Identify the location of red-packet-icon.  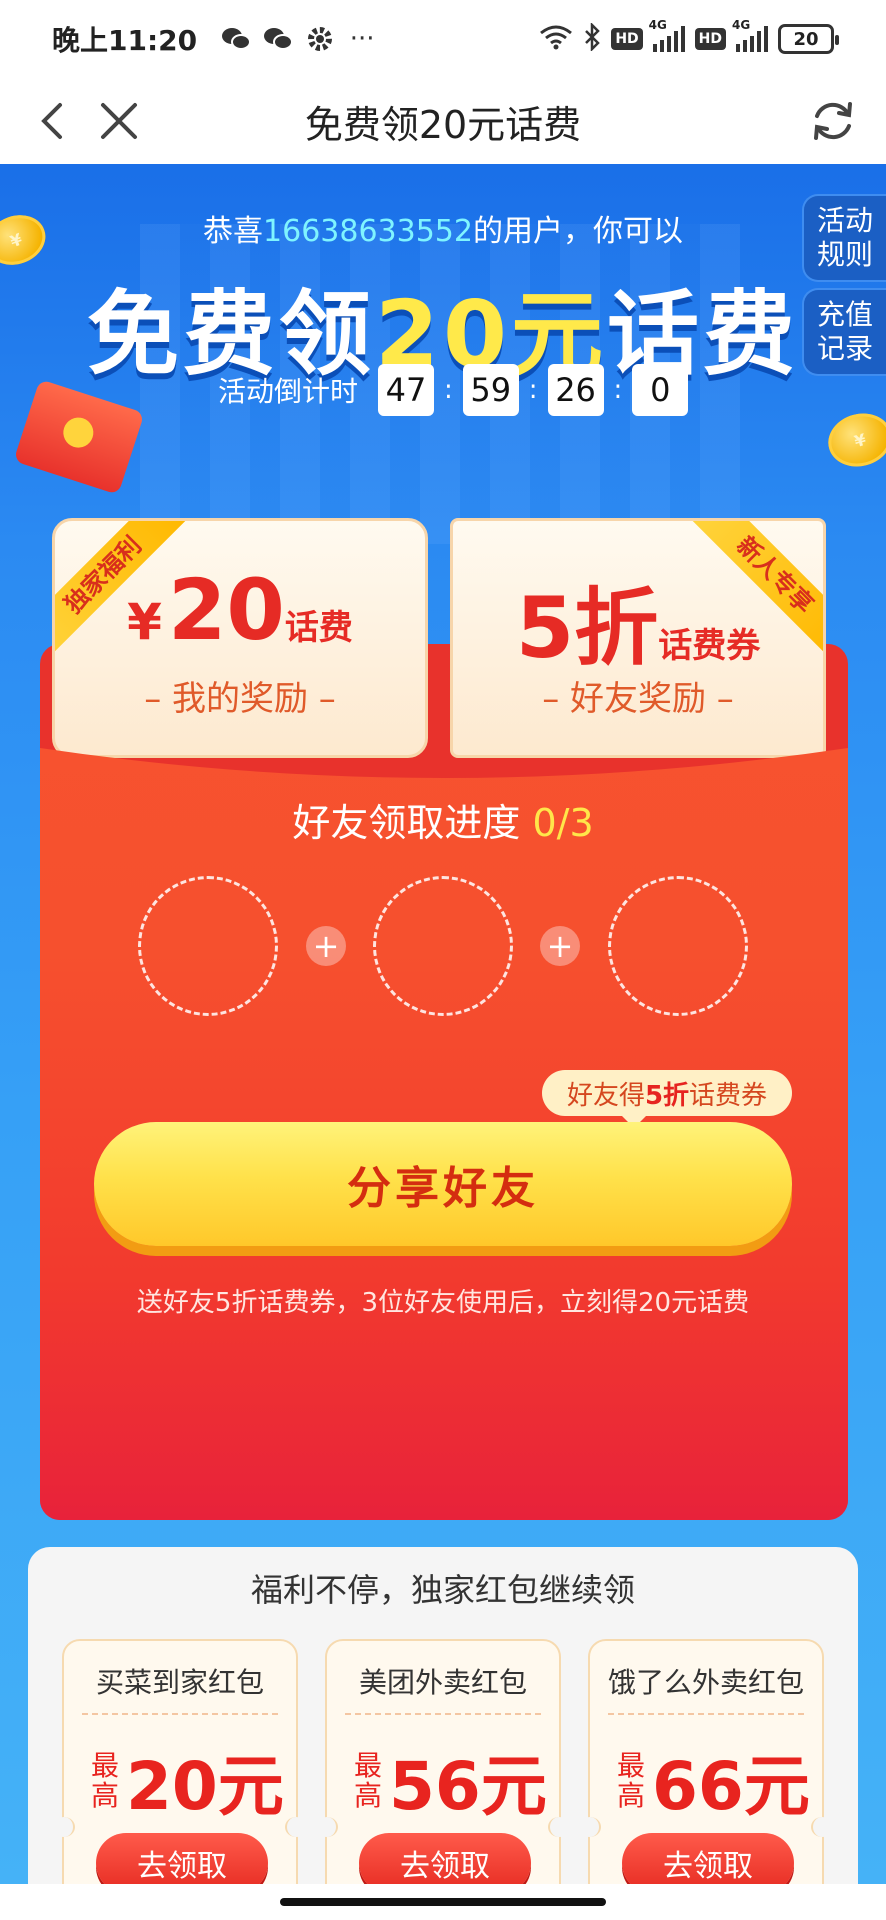
(79, 437).